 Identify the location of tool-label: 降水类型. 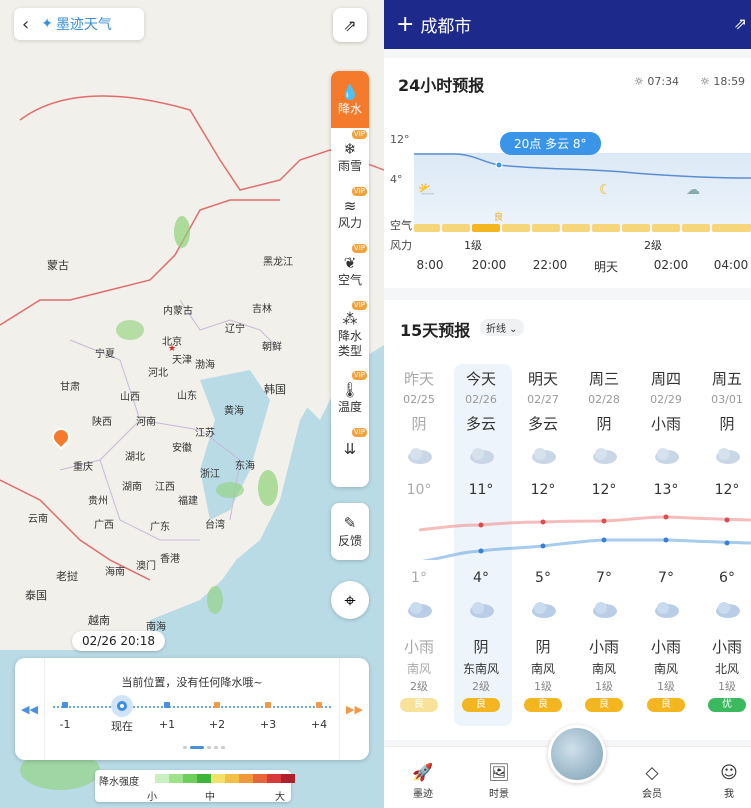
(349, 343).